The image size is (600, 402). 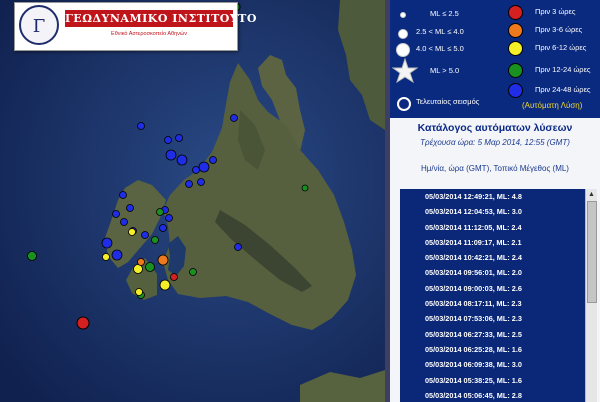 What do you see at coordinates (492, 349) in the screenshot?
I see `event-row: 05/03/2014 06:25:28, ML: 1.6` at bounding box center [492, 349].